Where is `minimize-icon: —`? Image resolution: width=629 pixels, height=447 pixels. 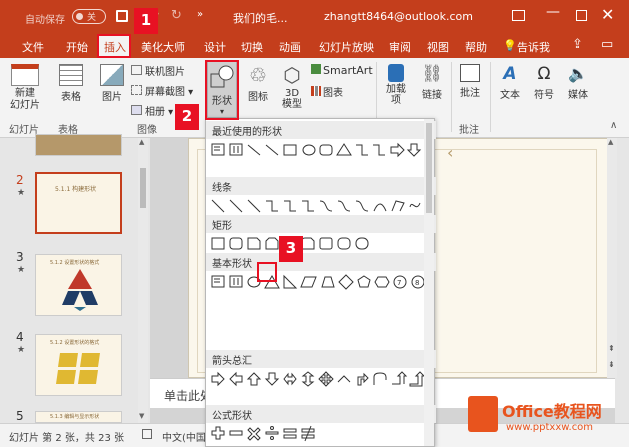
minimize-icon: — is located at coordinates (553, 12).